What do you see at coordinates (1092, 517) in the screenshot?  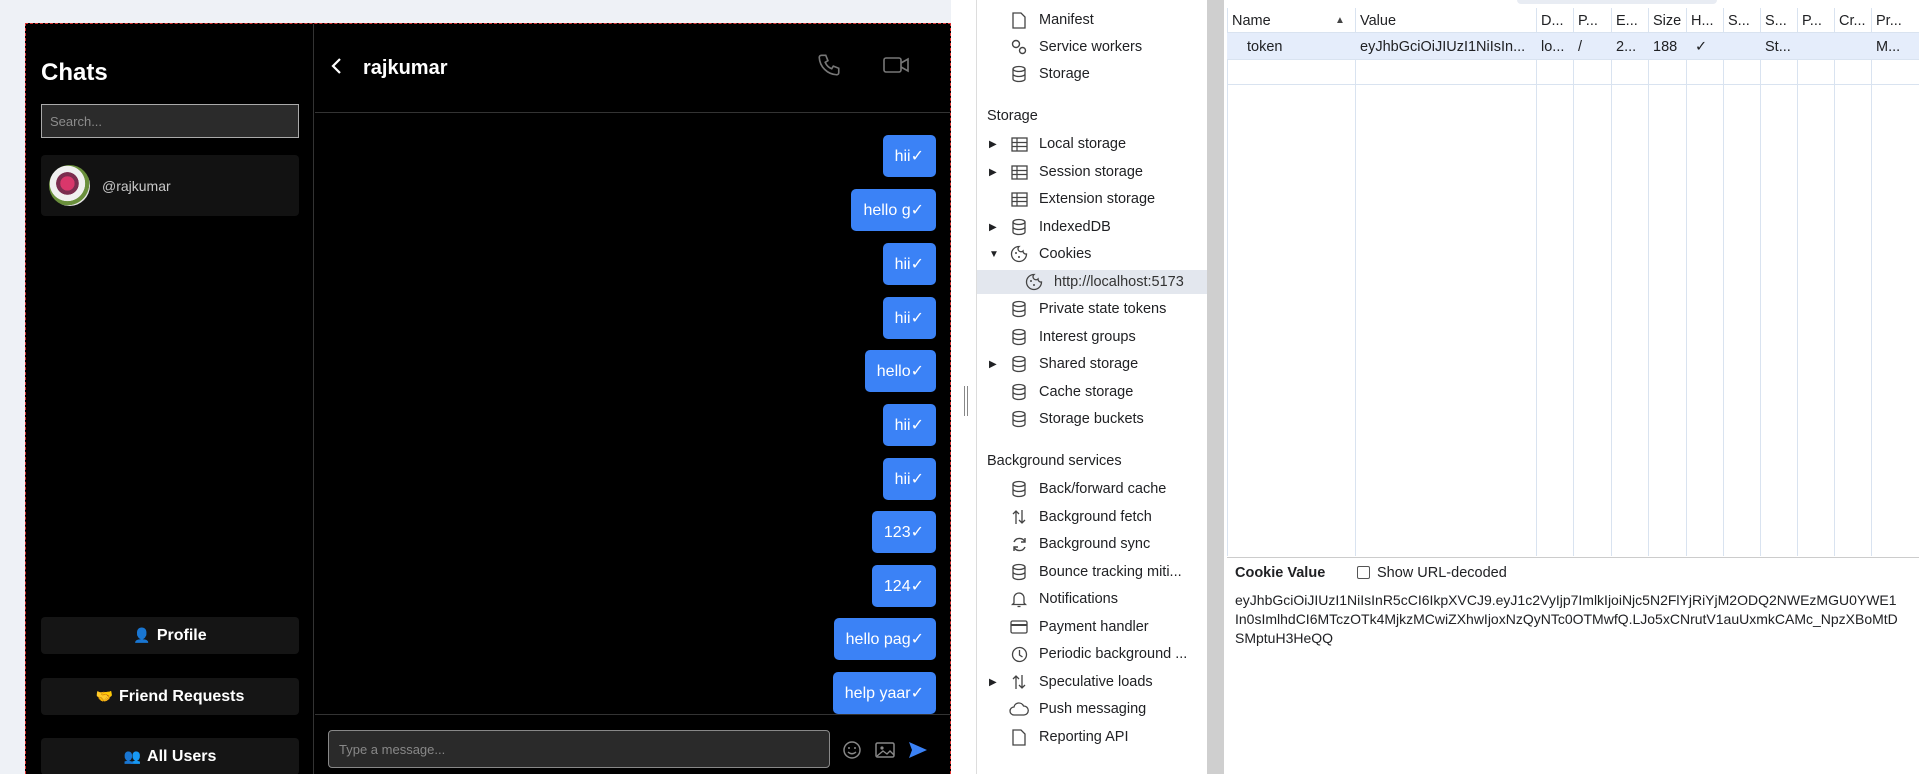 I see `tree-item-background-fetch: Background fetch` at bounding box center [1092, 517].